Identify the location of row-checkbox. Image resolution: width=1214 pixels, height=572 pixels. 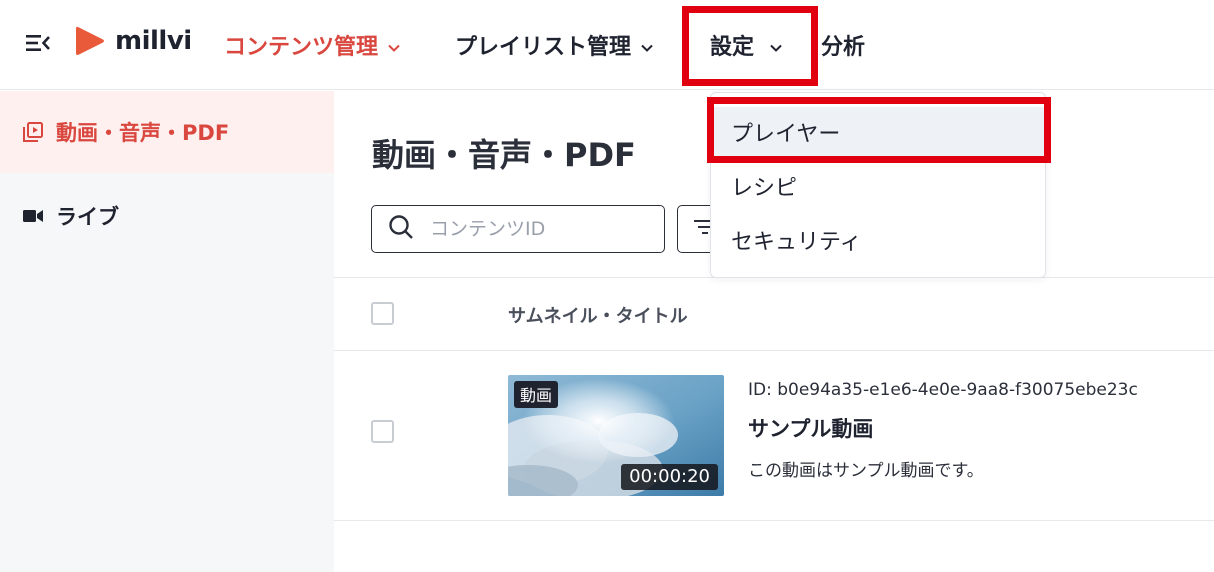
(382, 431).